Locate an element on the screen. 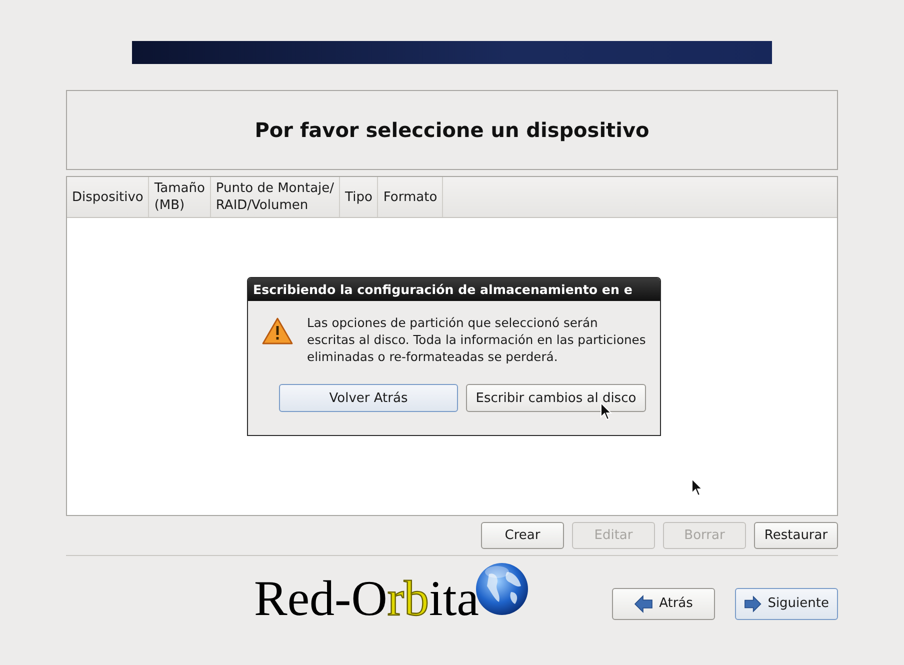  dialog-button: Volver Atrás is located at coordinates (368, 398).